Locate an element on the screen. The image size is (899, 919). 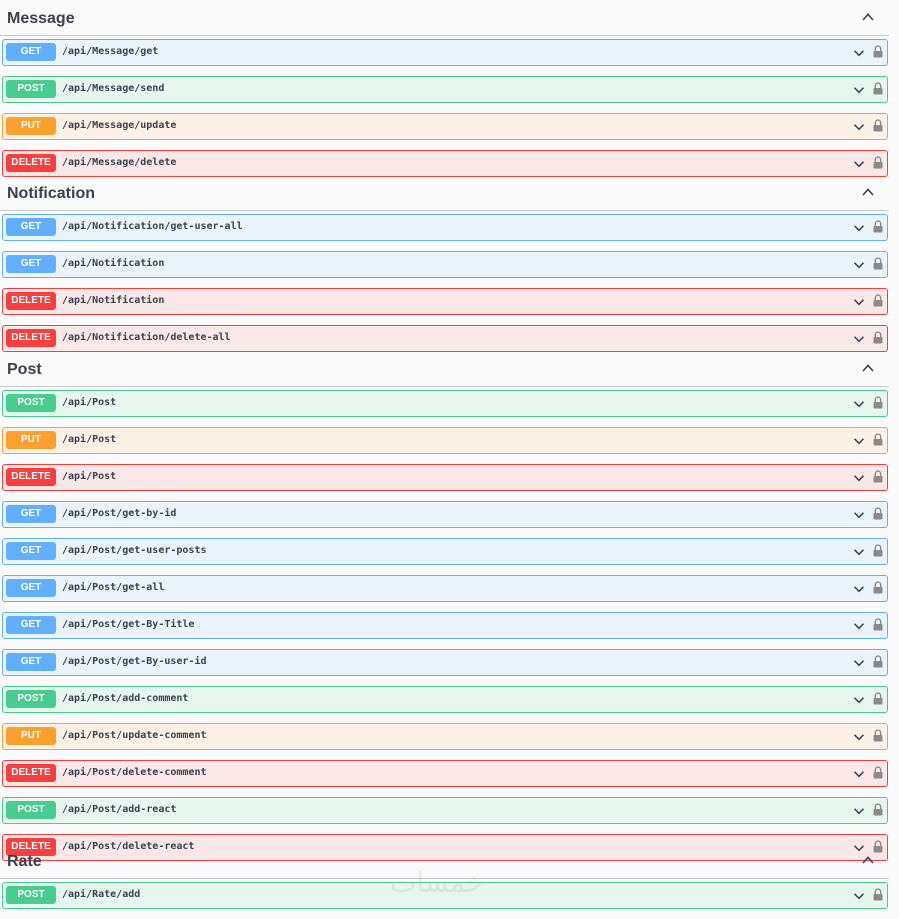
operation-get: GET/api/Notification is located at coordinates (445, 264).